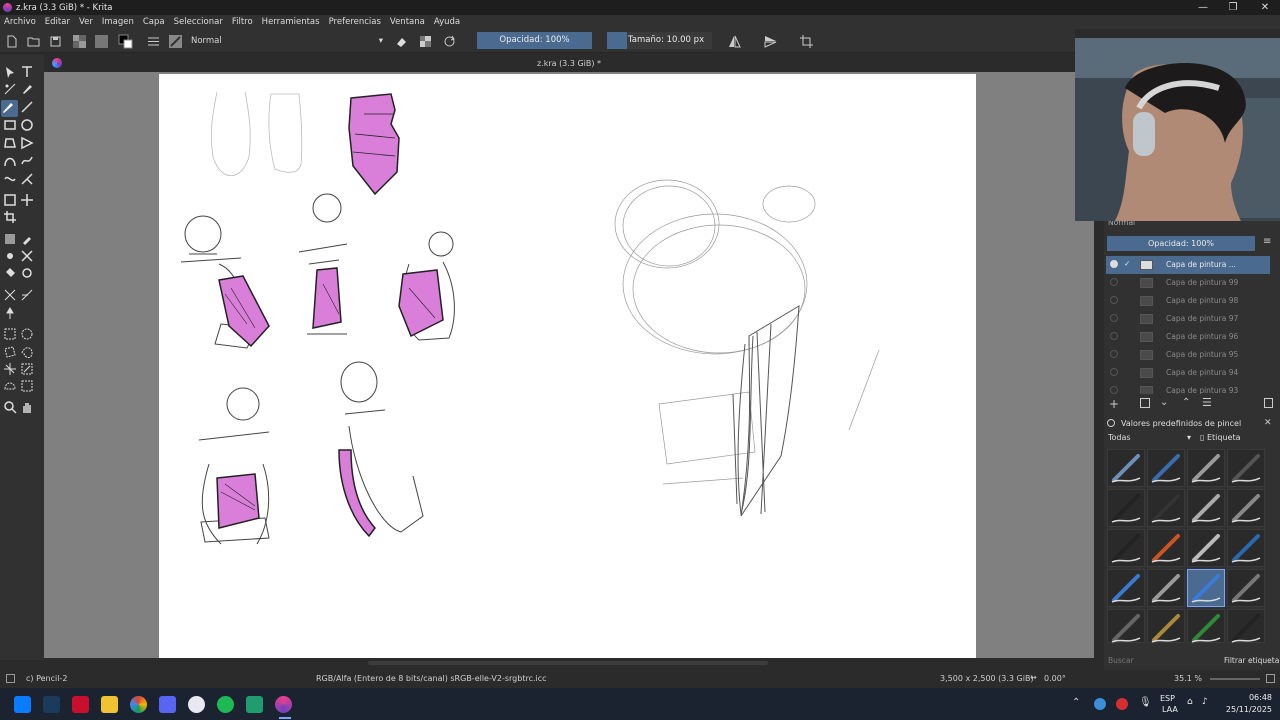 This screenshot has height=720, width=1280. I want to click on layer-item: Capa de pintura 94, so click(1188, 373).